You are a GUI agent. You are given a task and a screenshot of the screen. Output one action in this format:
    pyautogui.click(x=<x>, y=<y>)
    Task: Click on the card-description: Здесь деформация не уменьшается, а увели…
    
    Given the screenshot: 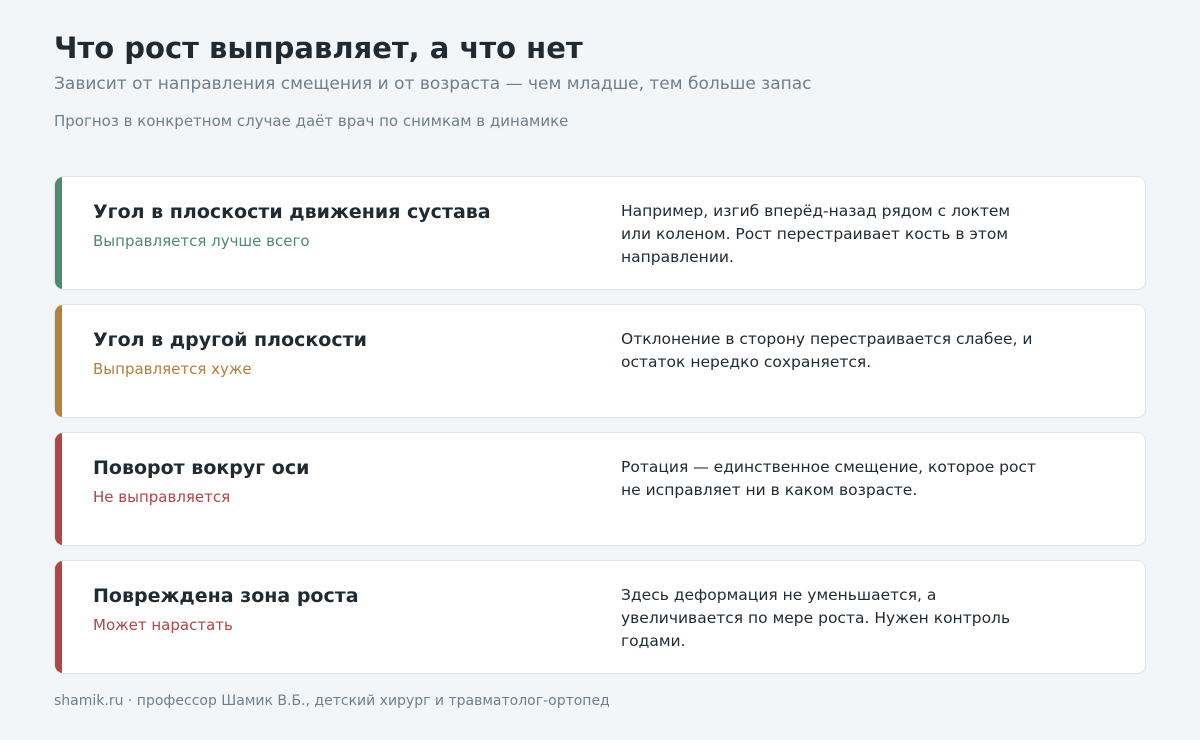 What is the action you would take?
    pyautogui.click(x=816, y=618)
    